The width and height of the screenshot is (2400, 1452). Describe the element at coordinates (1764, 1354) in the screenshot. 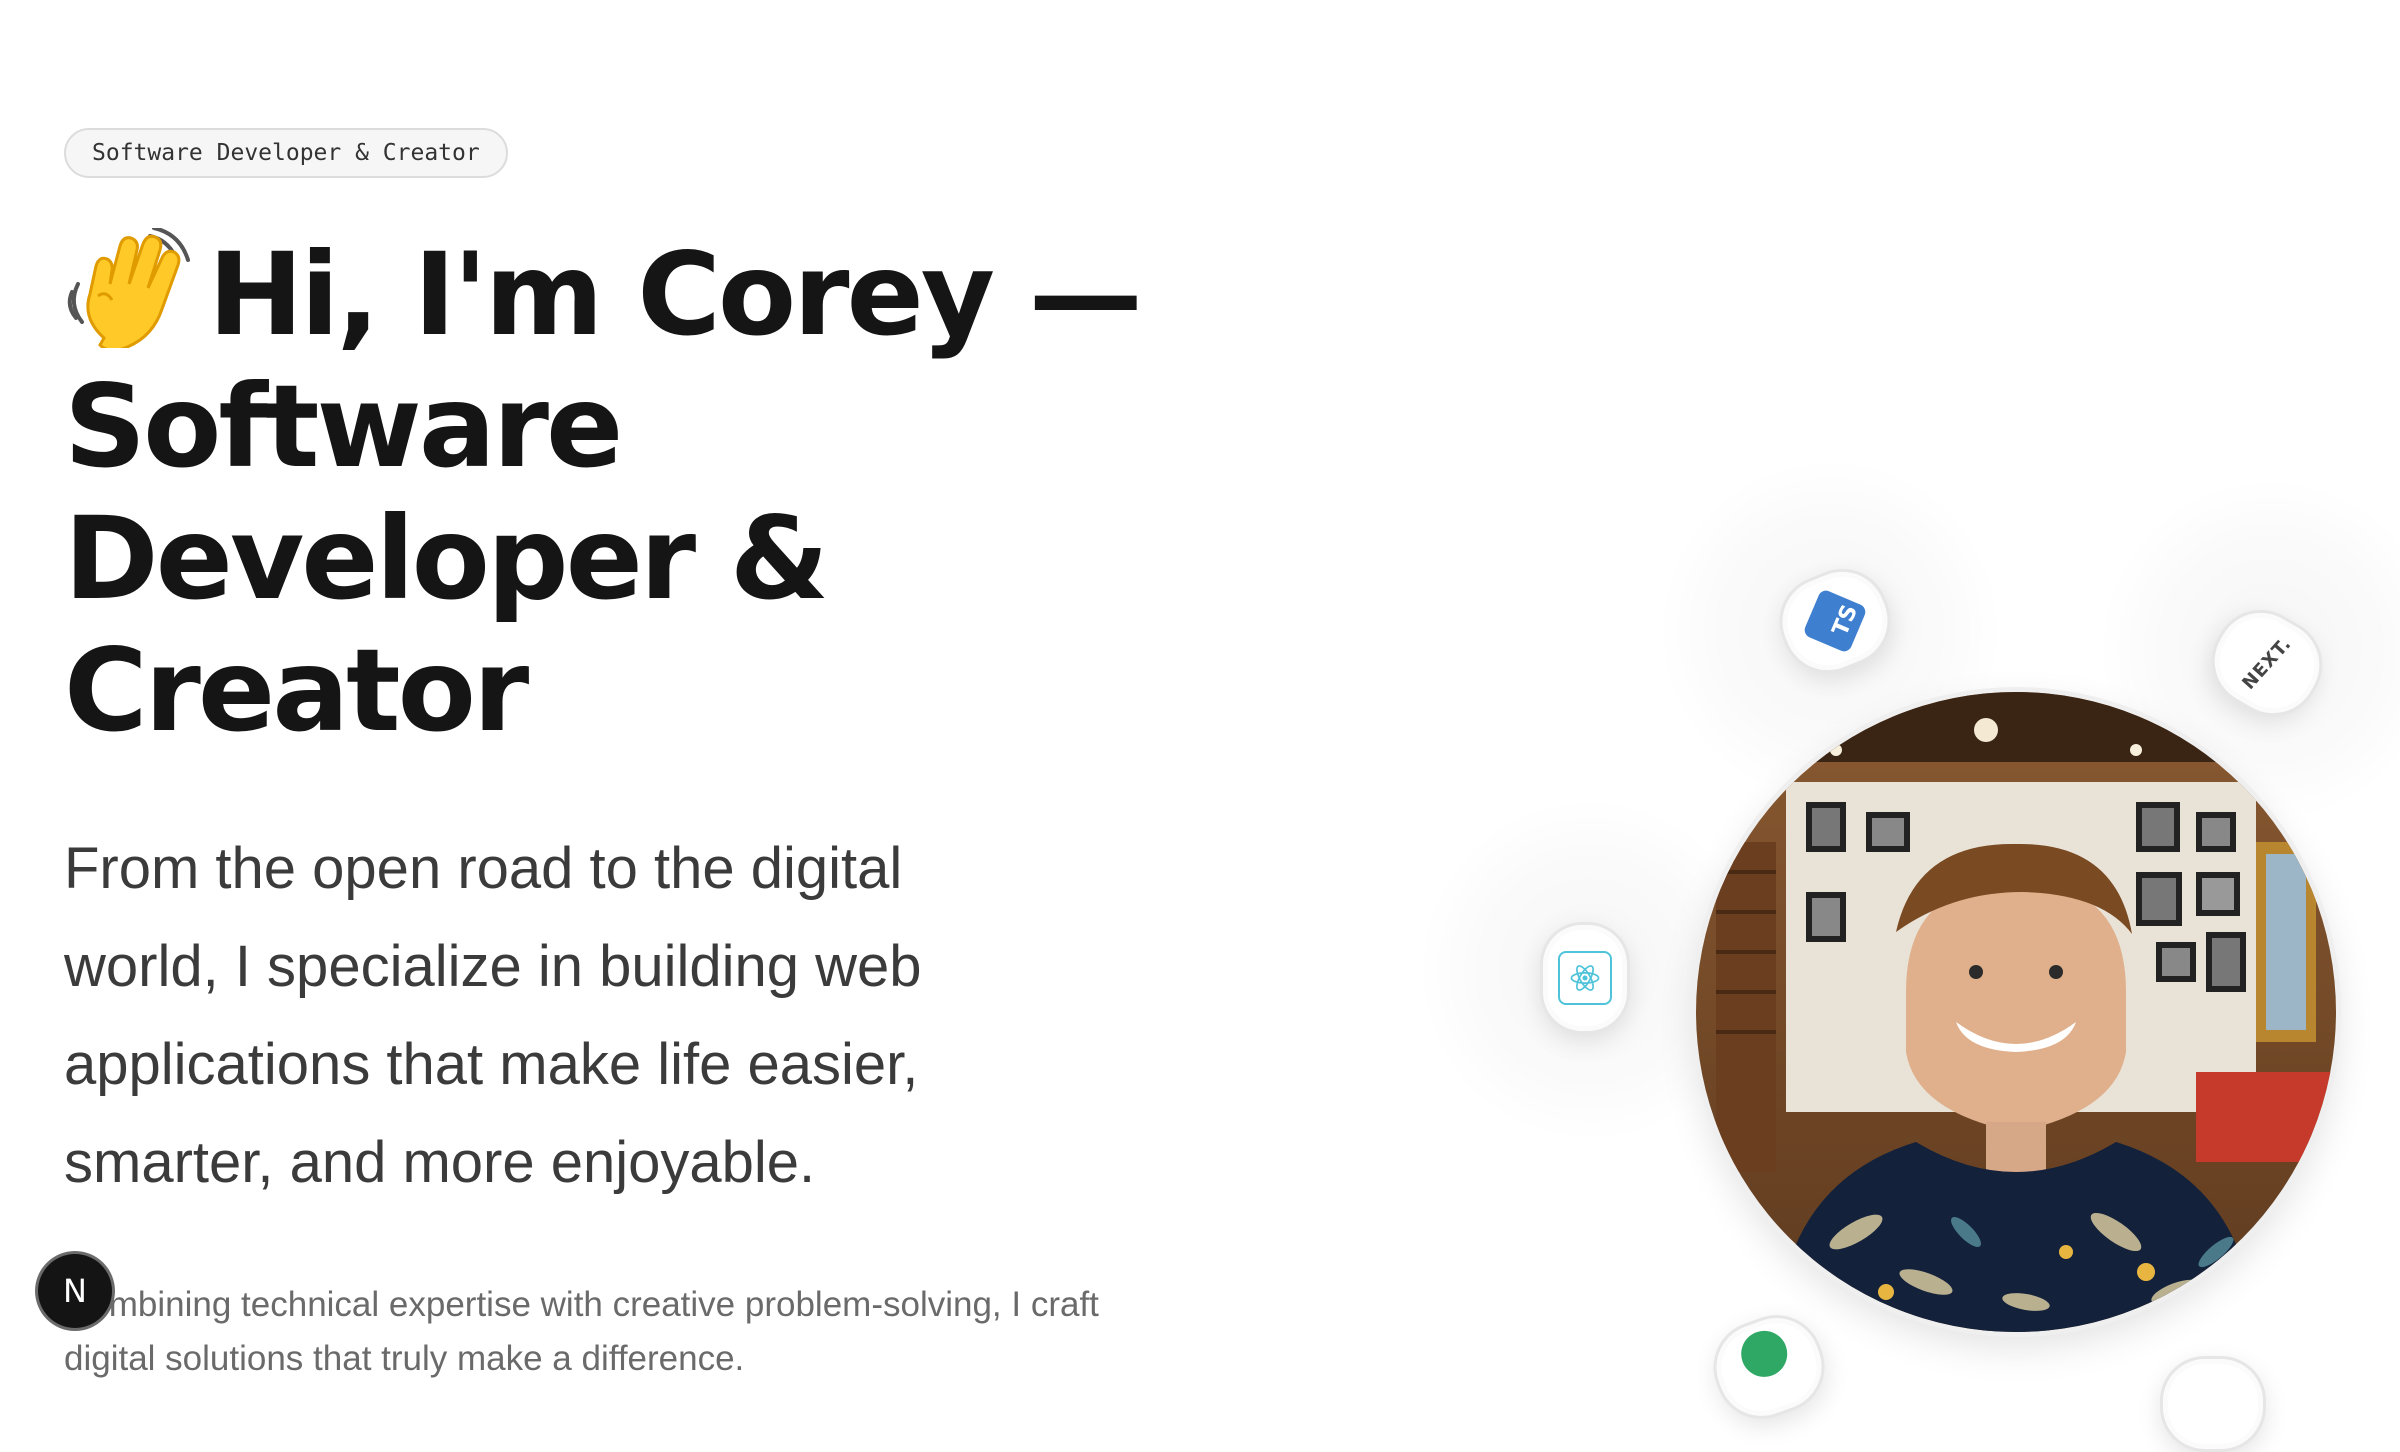

I see `green-tech-icon` at that location.